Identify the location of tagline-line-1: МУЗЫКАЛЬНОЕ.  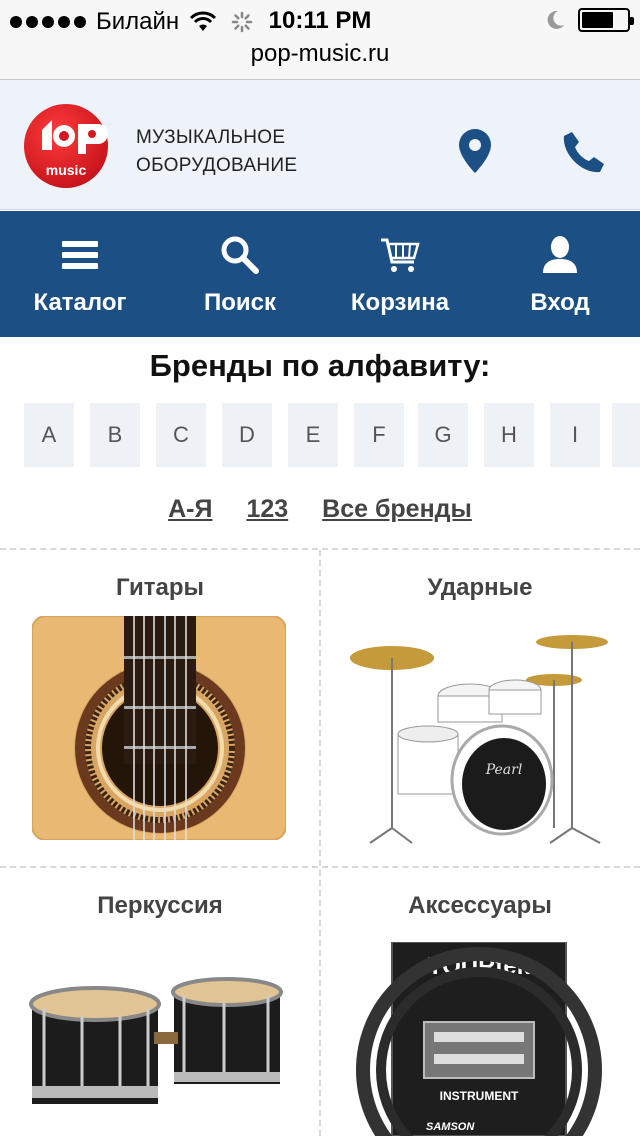
(211, 137).